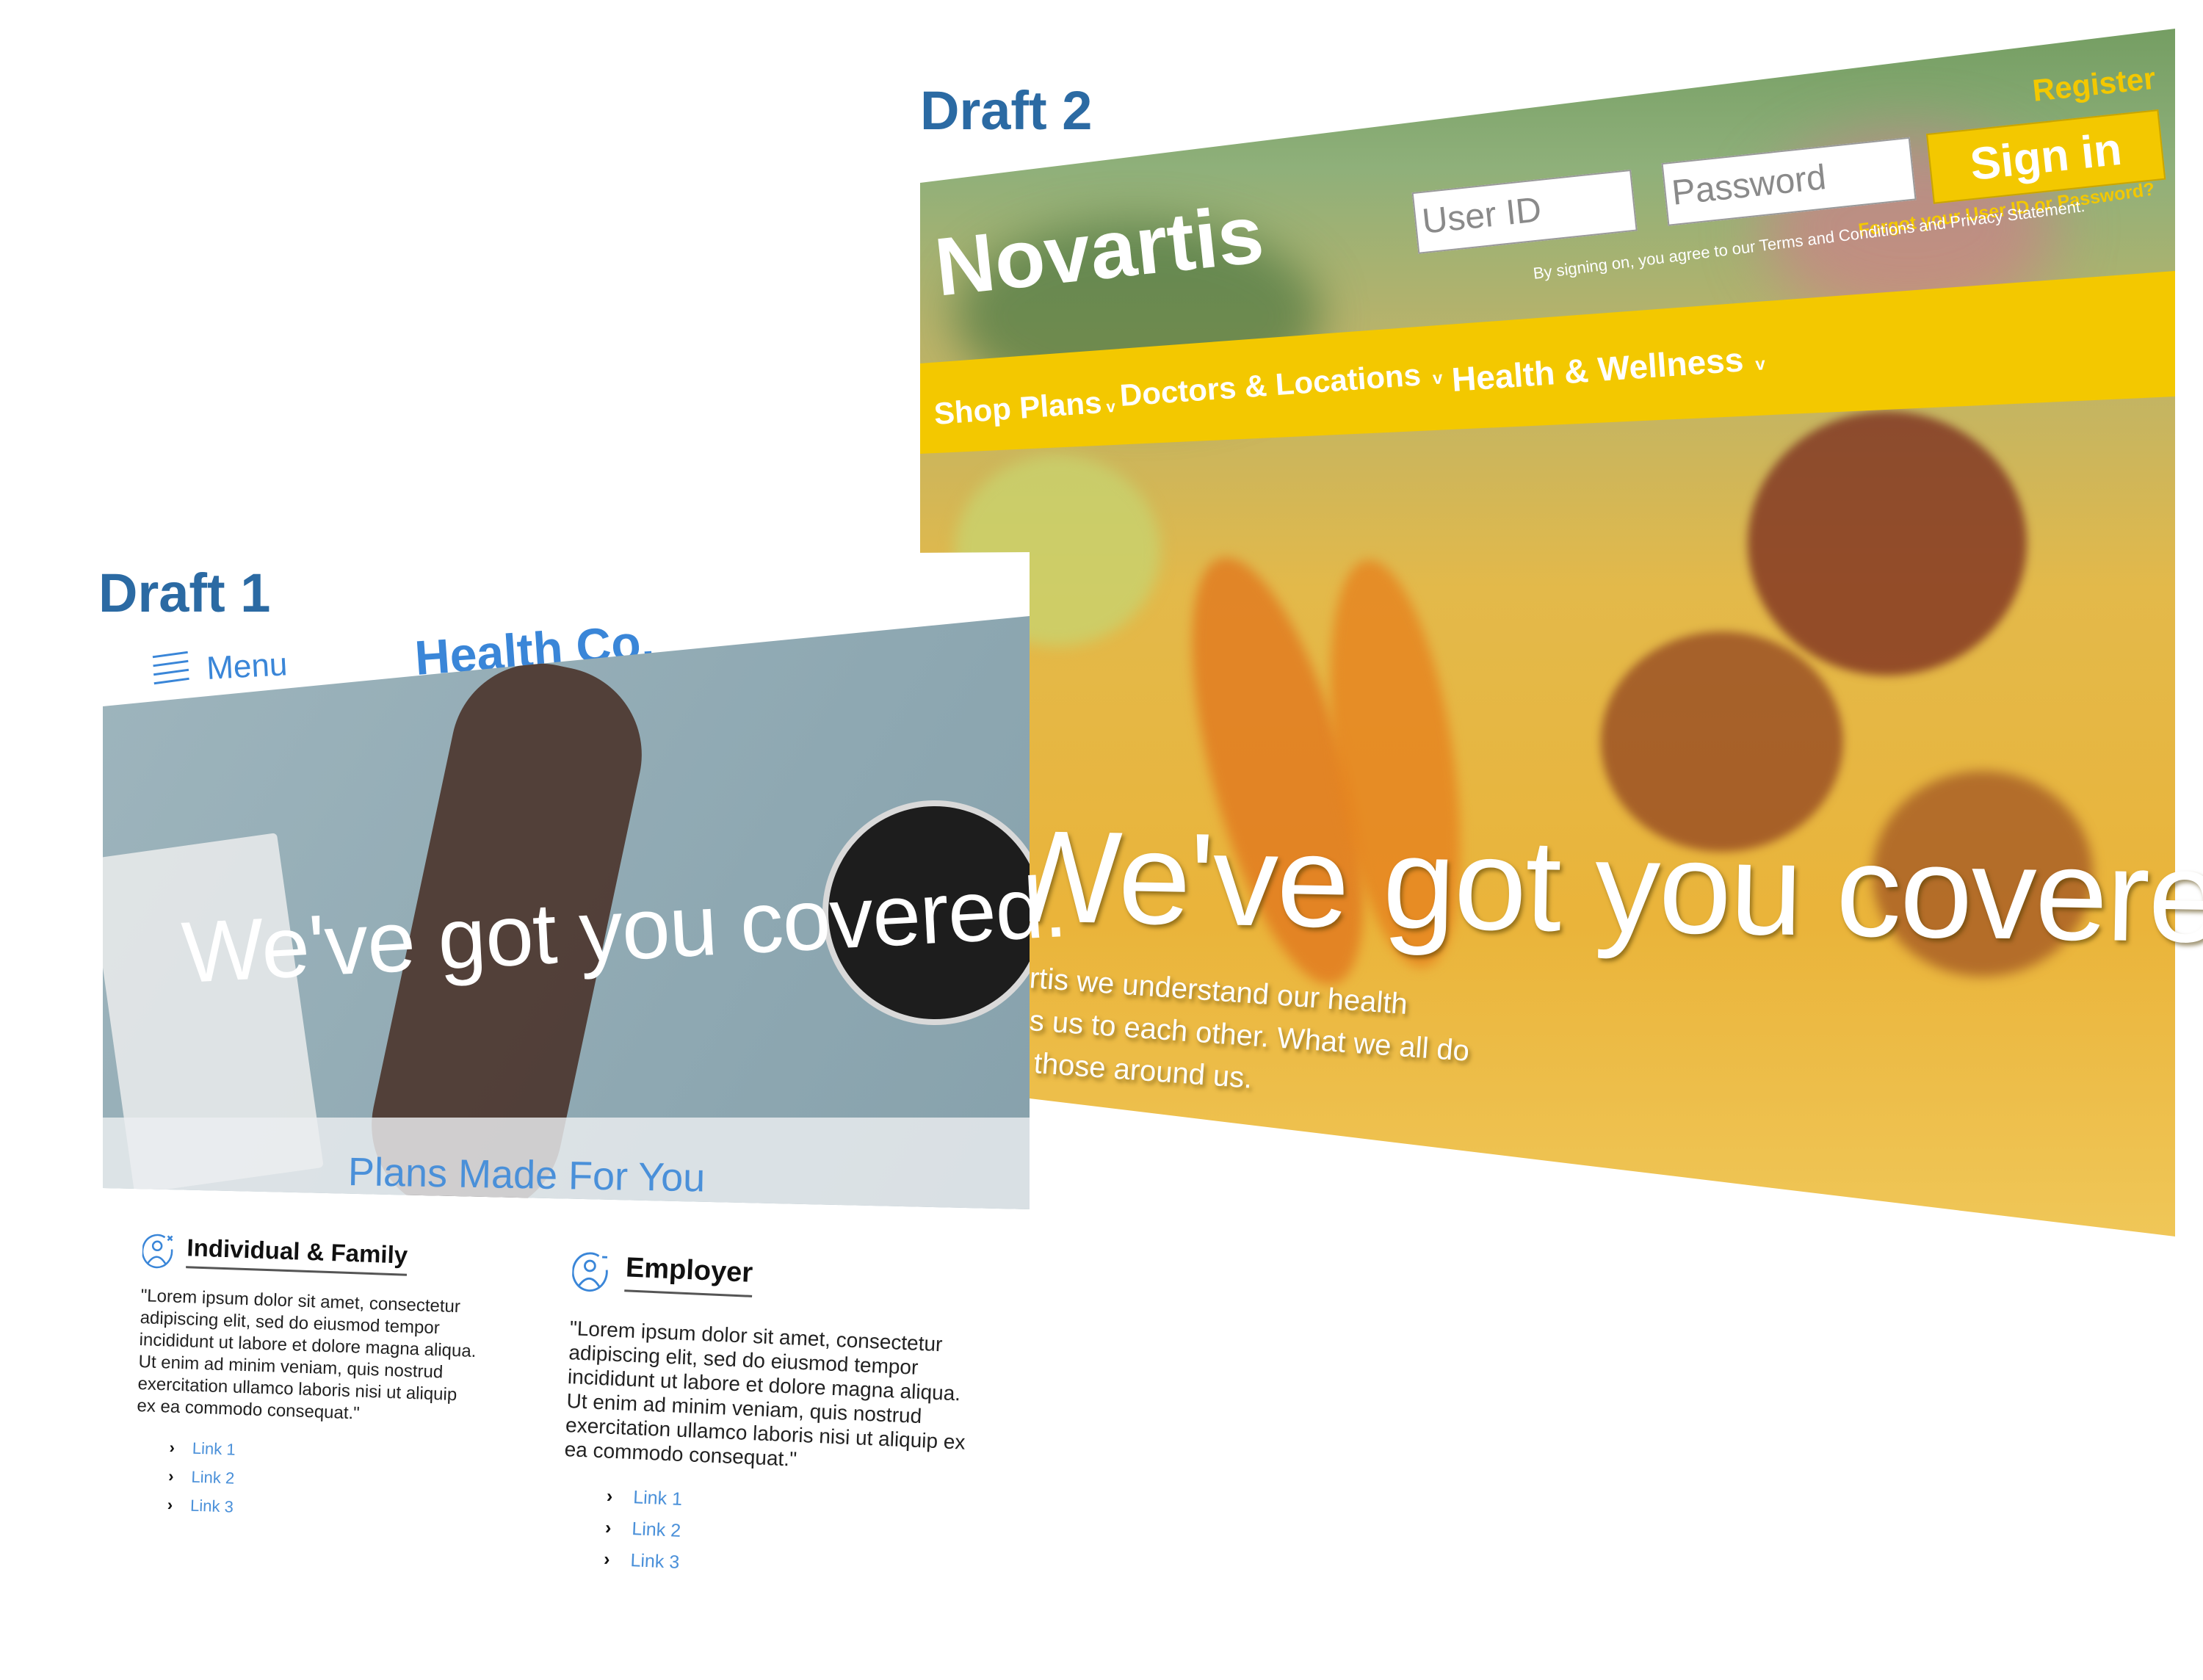 Image resolution: width=2203 pixels, height=1680 pixels. Describe the element at coordinates (1749, 186) in the screenshot. I see `password-placeholder: Password` at that location.